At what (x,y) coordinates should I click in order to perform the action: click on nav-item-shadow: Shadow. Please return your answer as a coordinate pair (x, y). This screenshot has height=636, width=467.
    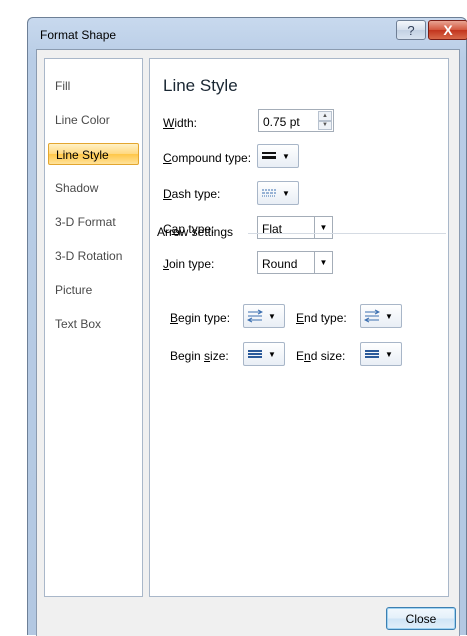
    Looking at the image, I should click on (93, 188).